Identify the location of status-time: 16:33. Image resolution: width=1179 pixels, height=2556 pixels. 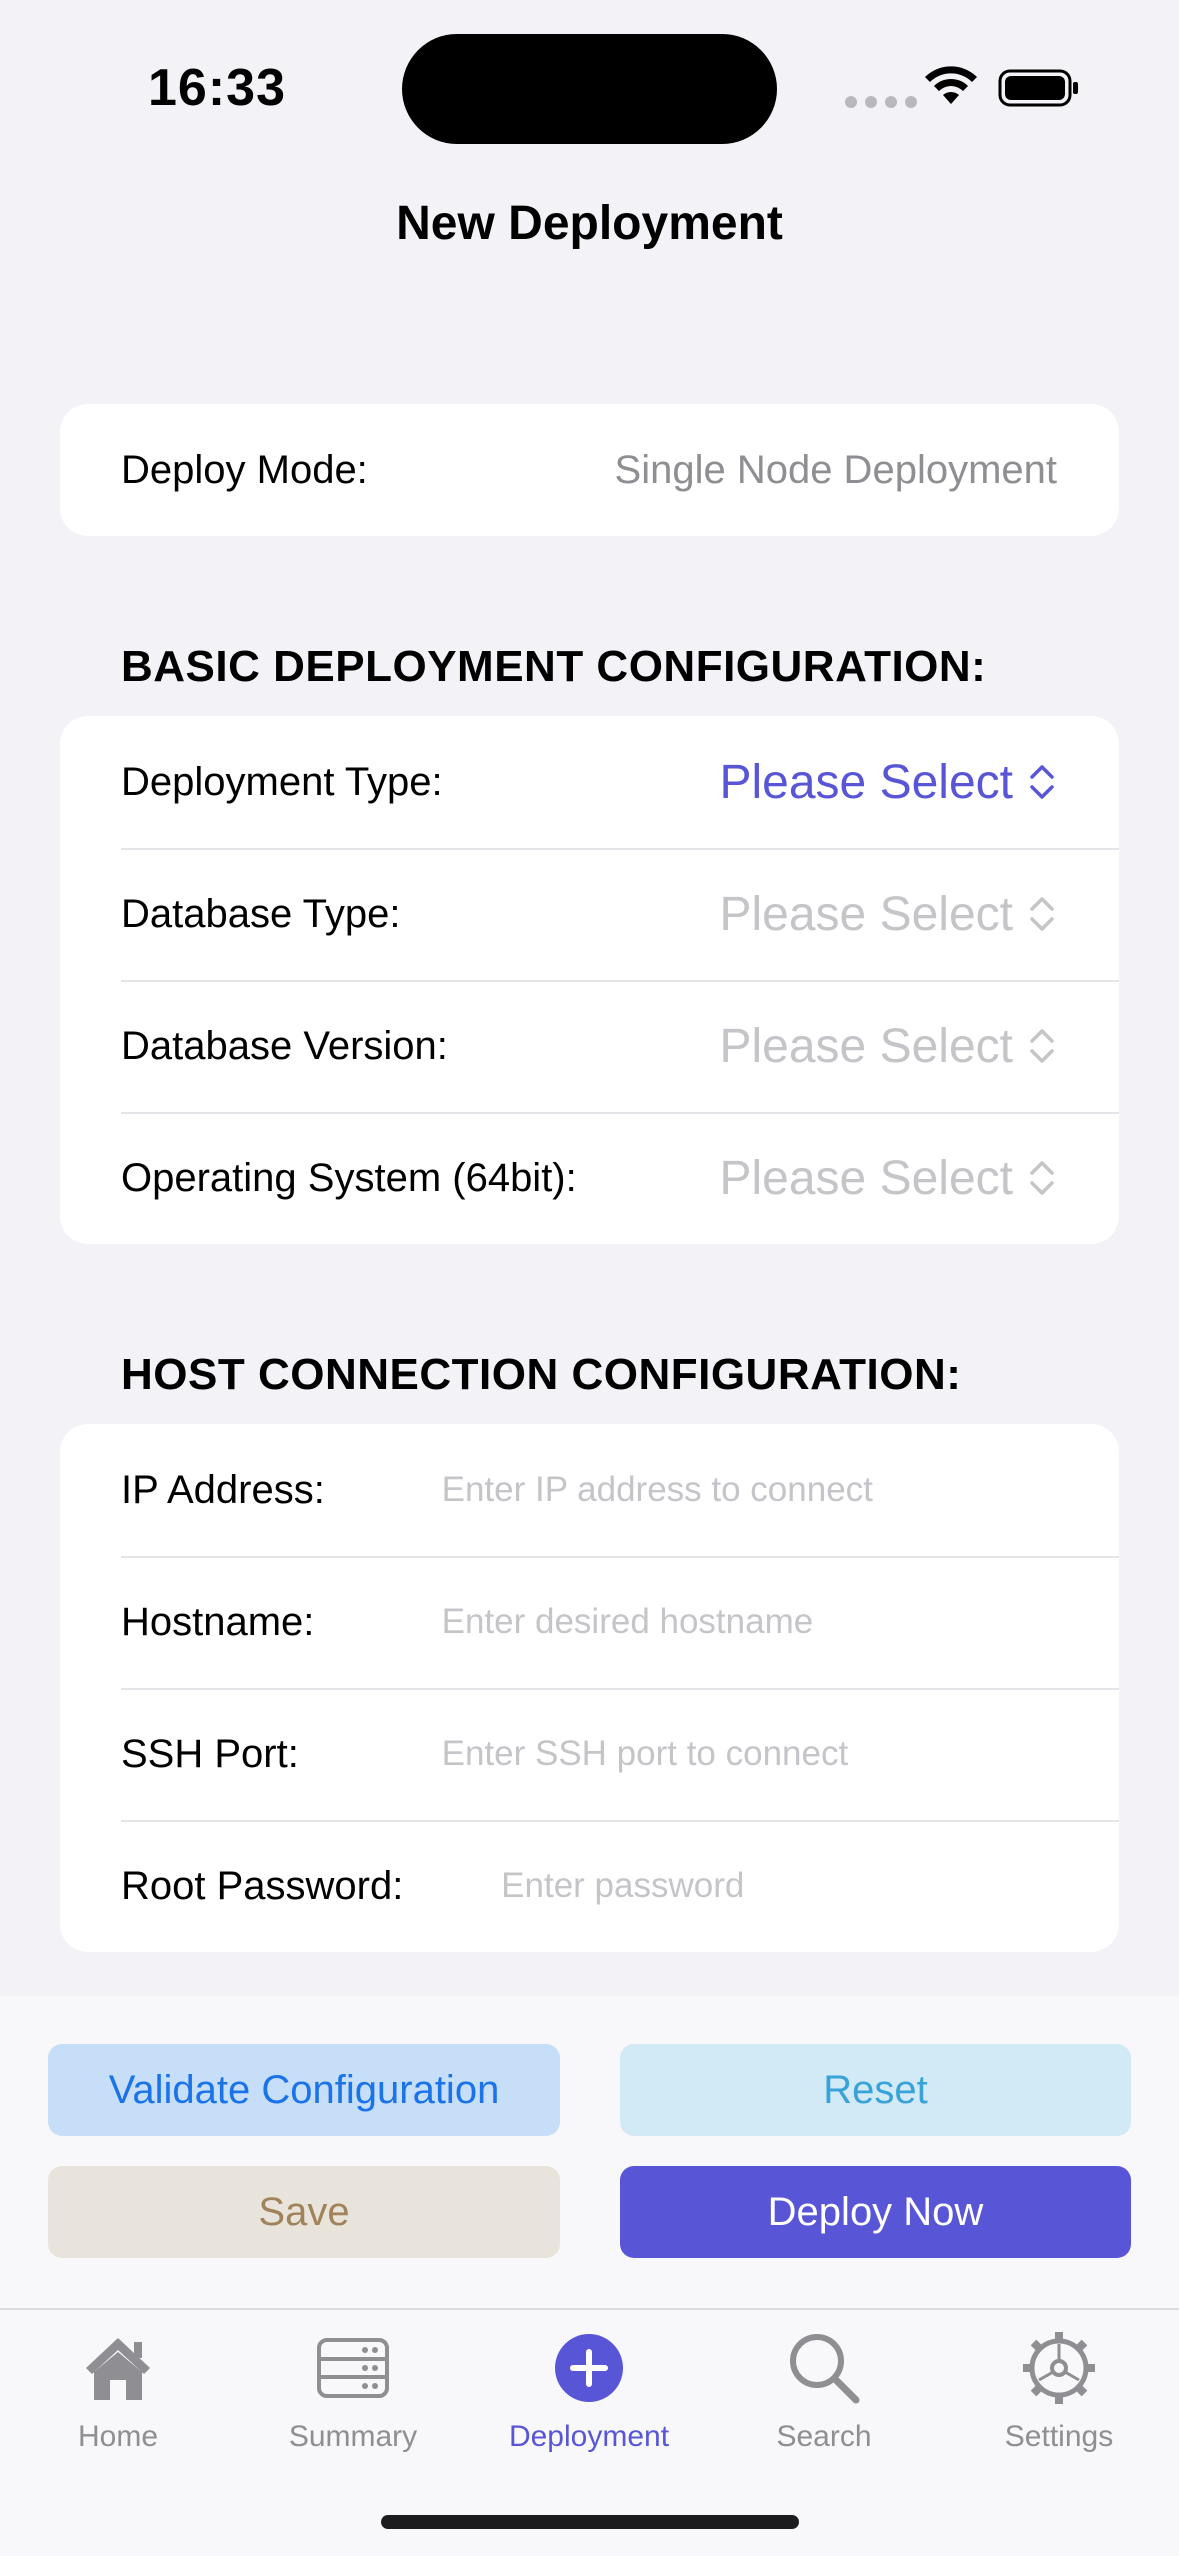
(217, 88).